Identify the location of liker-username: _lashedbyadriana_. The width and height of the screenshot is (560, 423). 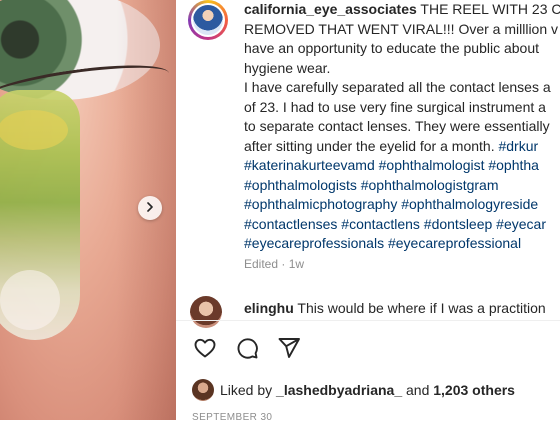
(339, 390).